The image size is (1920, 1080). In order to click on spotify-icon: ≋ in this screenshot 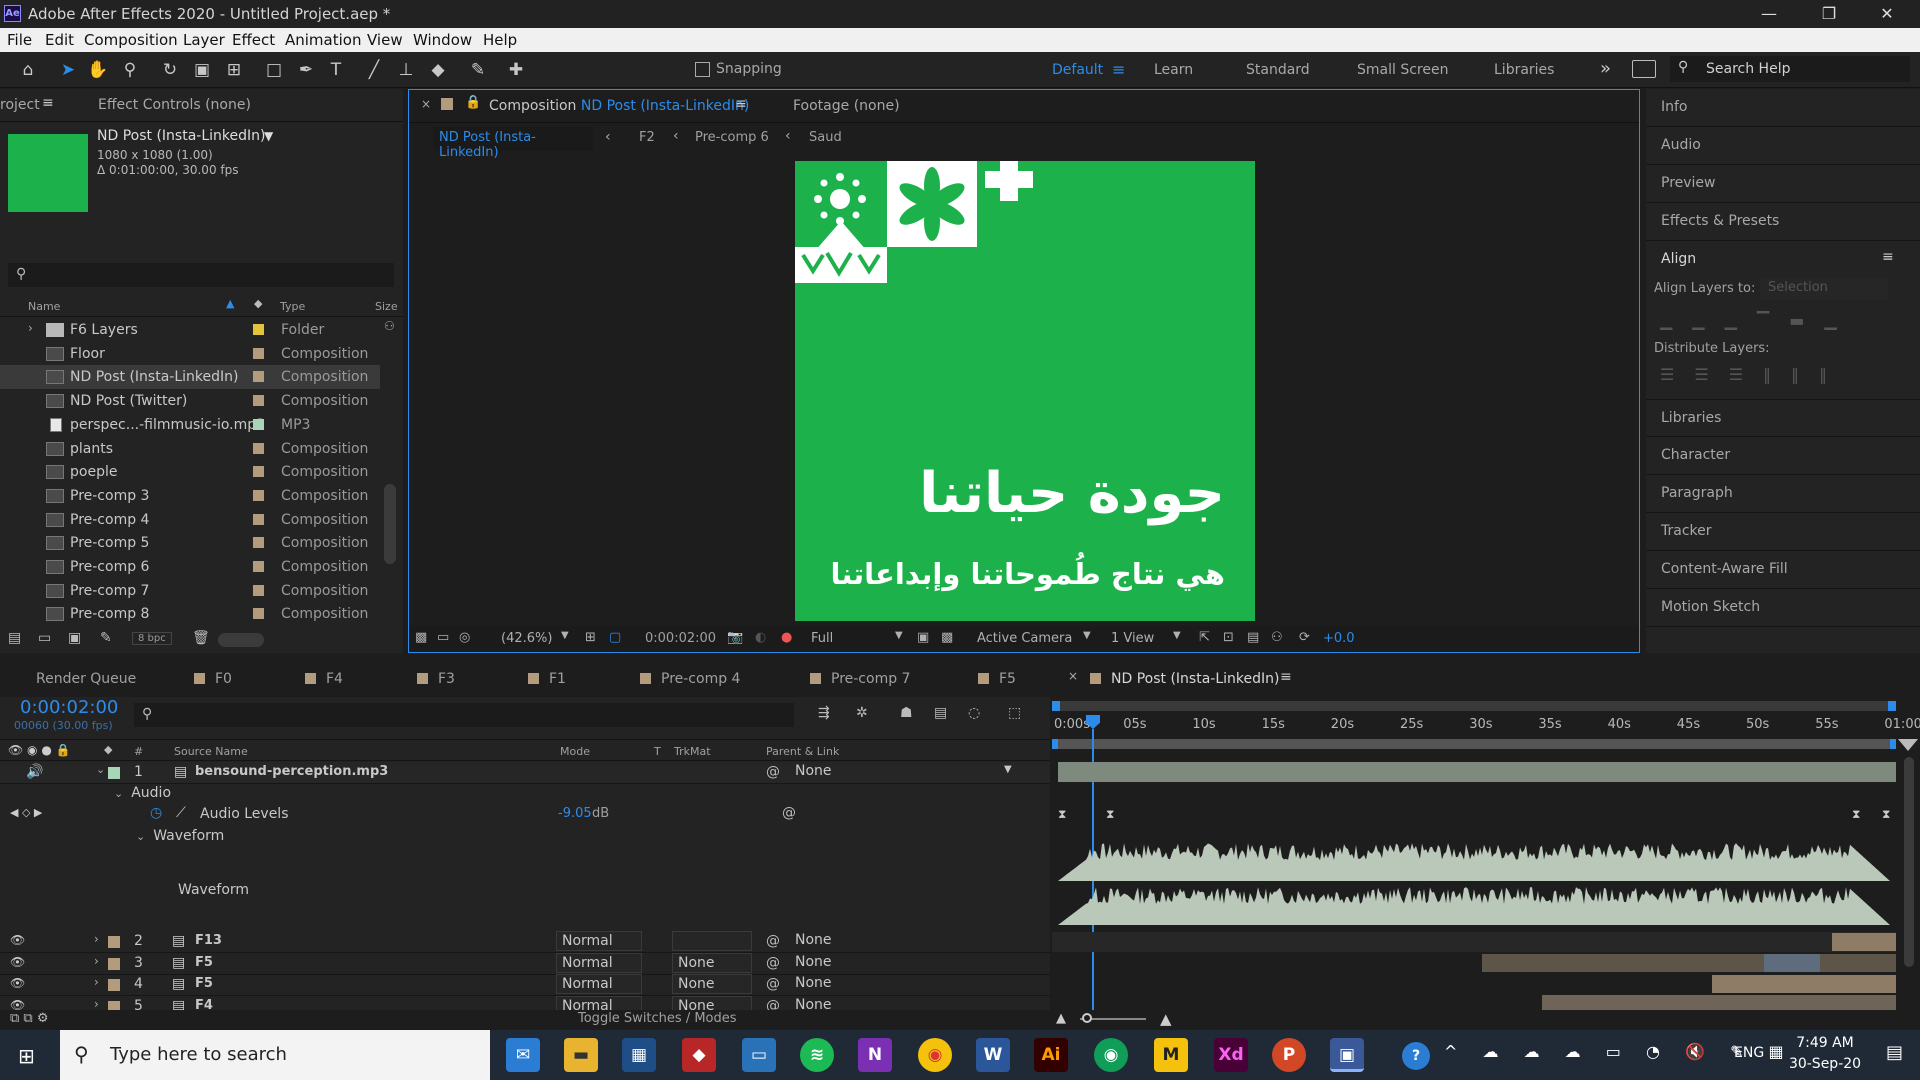, I will do `click(817, 1055)`.